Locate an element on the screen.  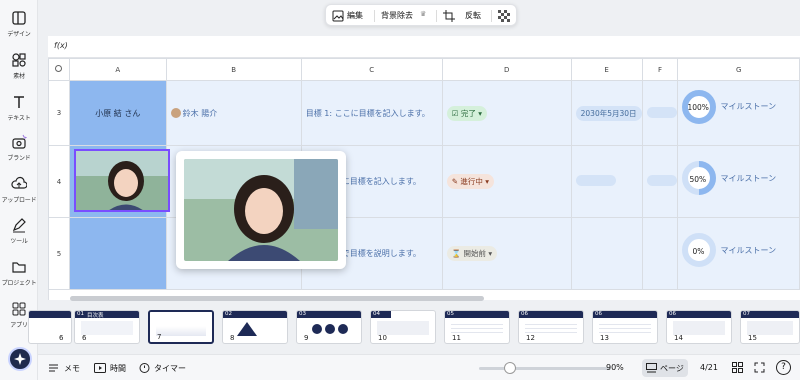
date-cell: 2030年5月30日 is located at coordinates (606, 113).